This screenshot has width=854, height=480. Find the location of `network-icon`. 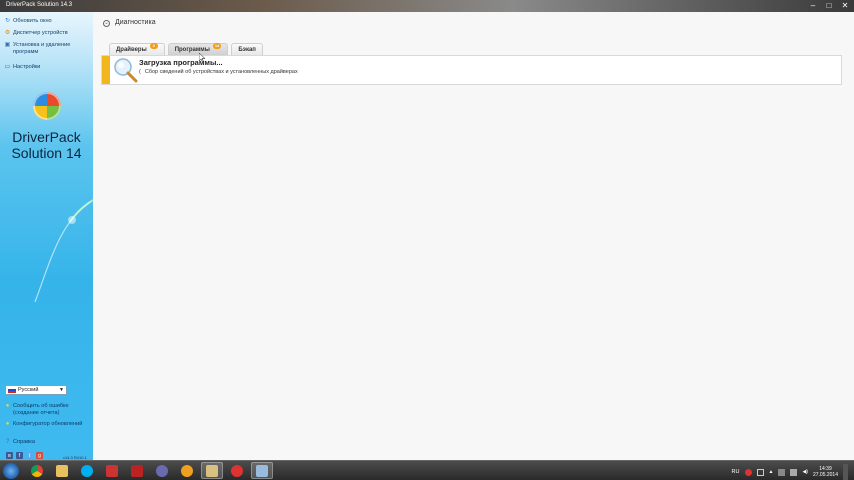

network-icon is located at coordinates (794, 472).